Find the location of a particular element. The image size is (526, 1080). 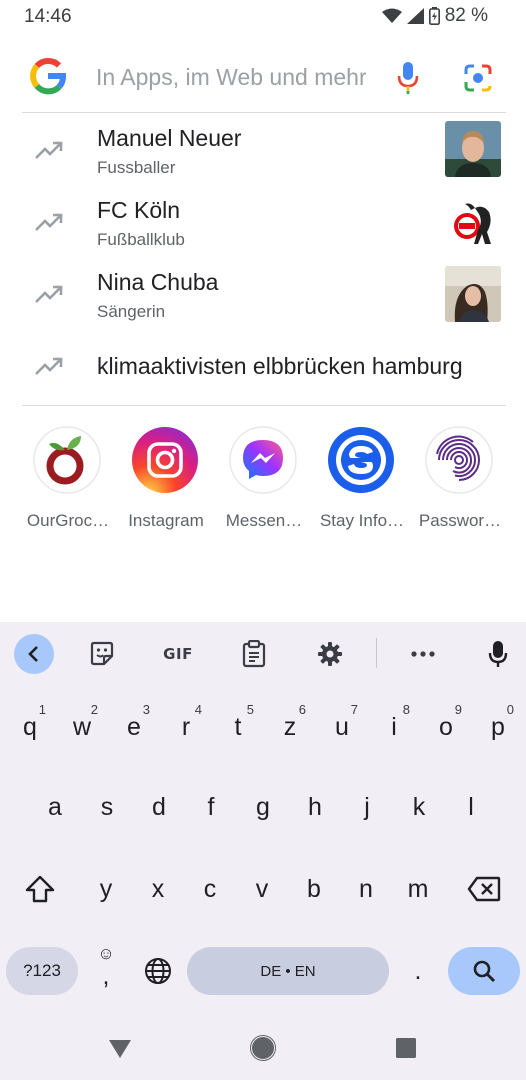

gif-label: GIF is located at coordinates (178, 654).